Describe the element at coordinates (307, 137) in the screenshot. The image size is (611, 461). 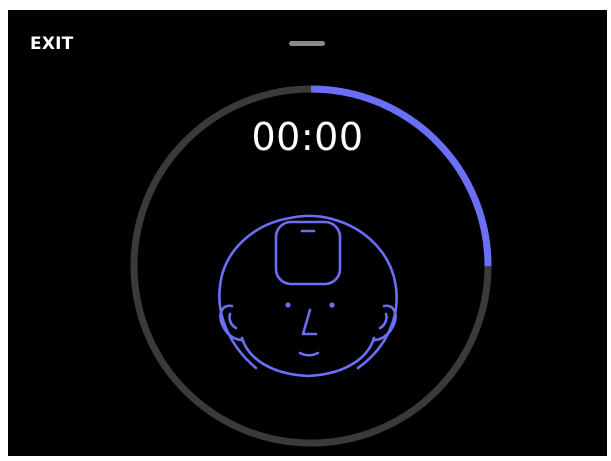
I see `timer-display: 00:00` at that location.